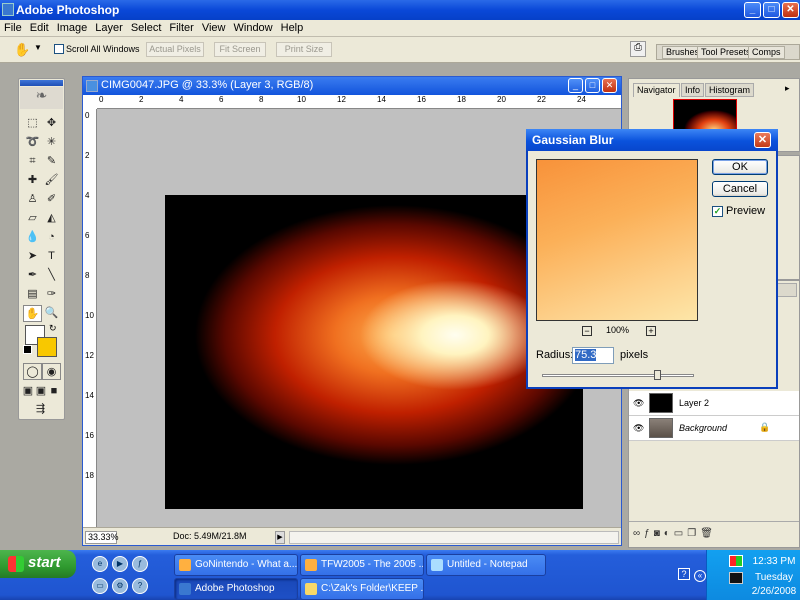 This screenshot has height=600, width=800. Describe the element at coordinates (32, 161) in the screenshot. I see `crop-tool-icon: ⌗` at that location.